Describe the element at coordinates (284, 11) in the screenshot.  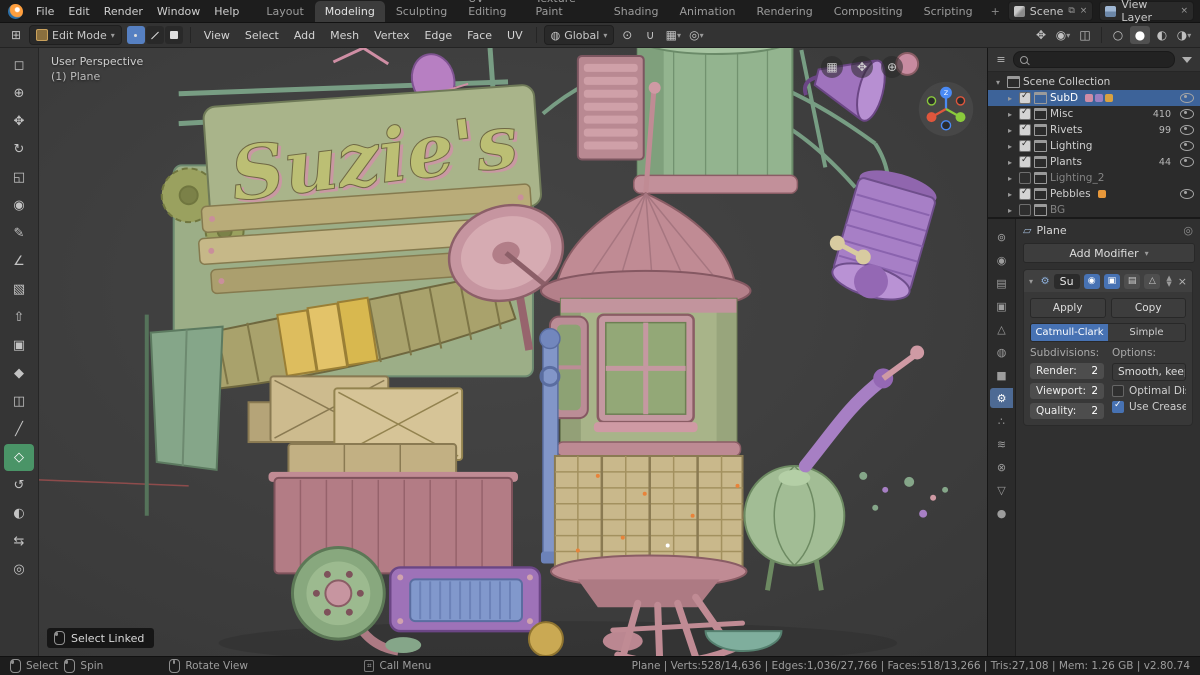
I see `workspace-tab-layout: Layout` at that location.